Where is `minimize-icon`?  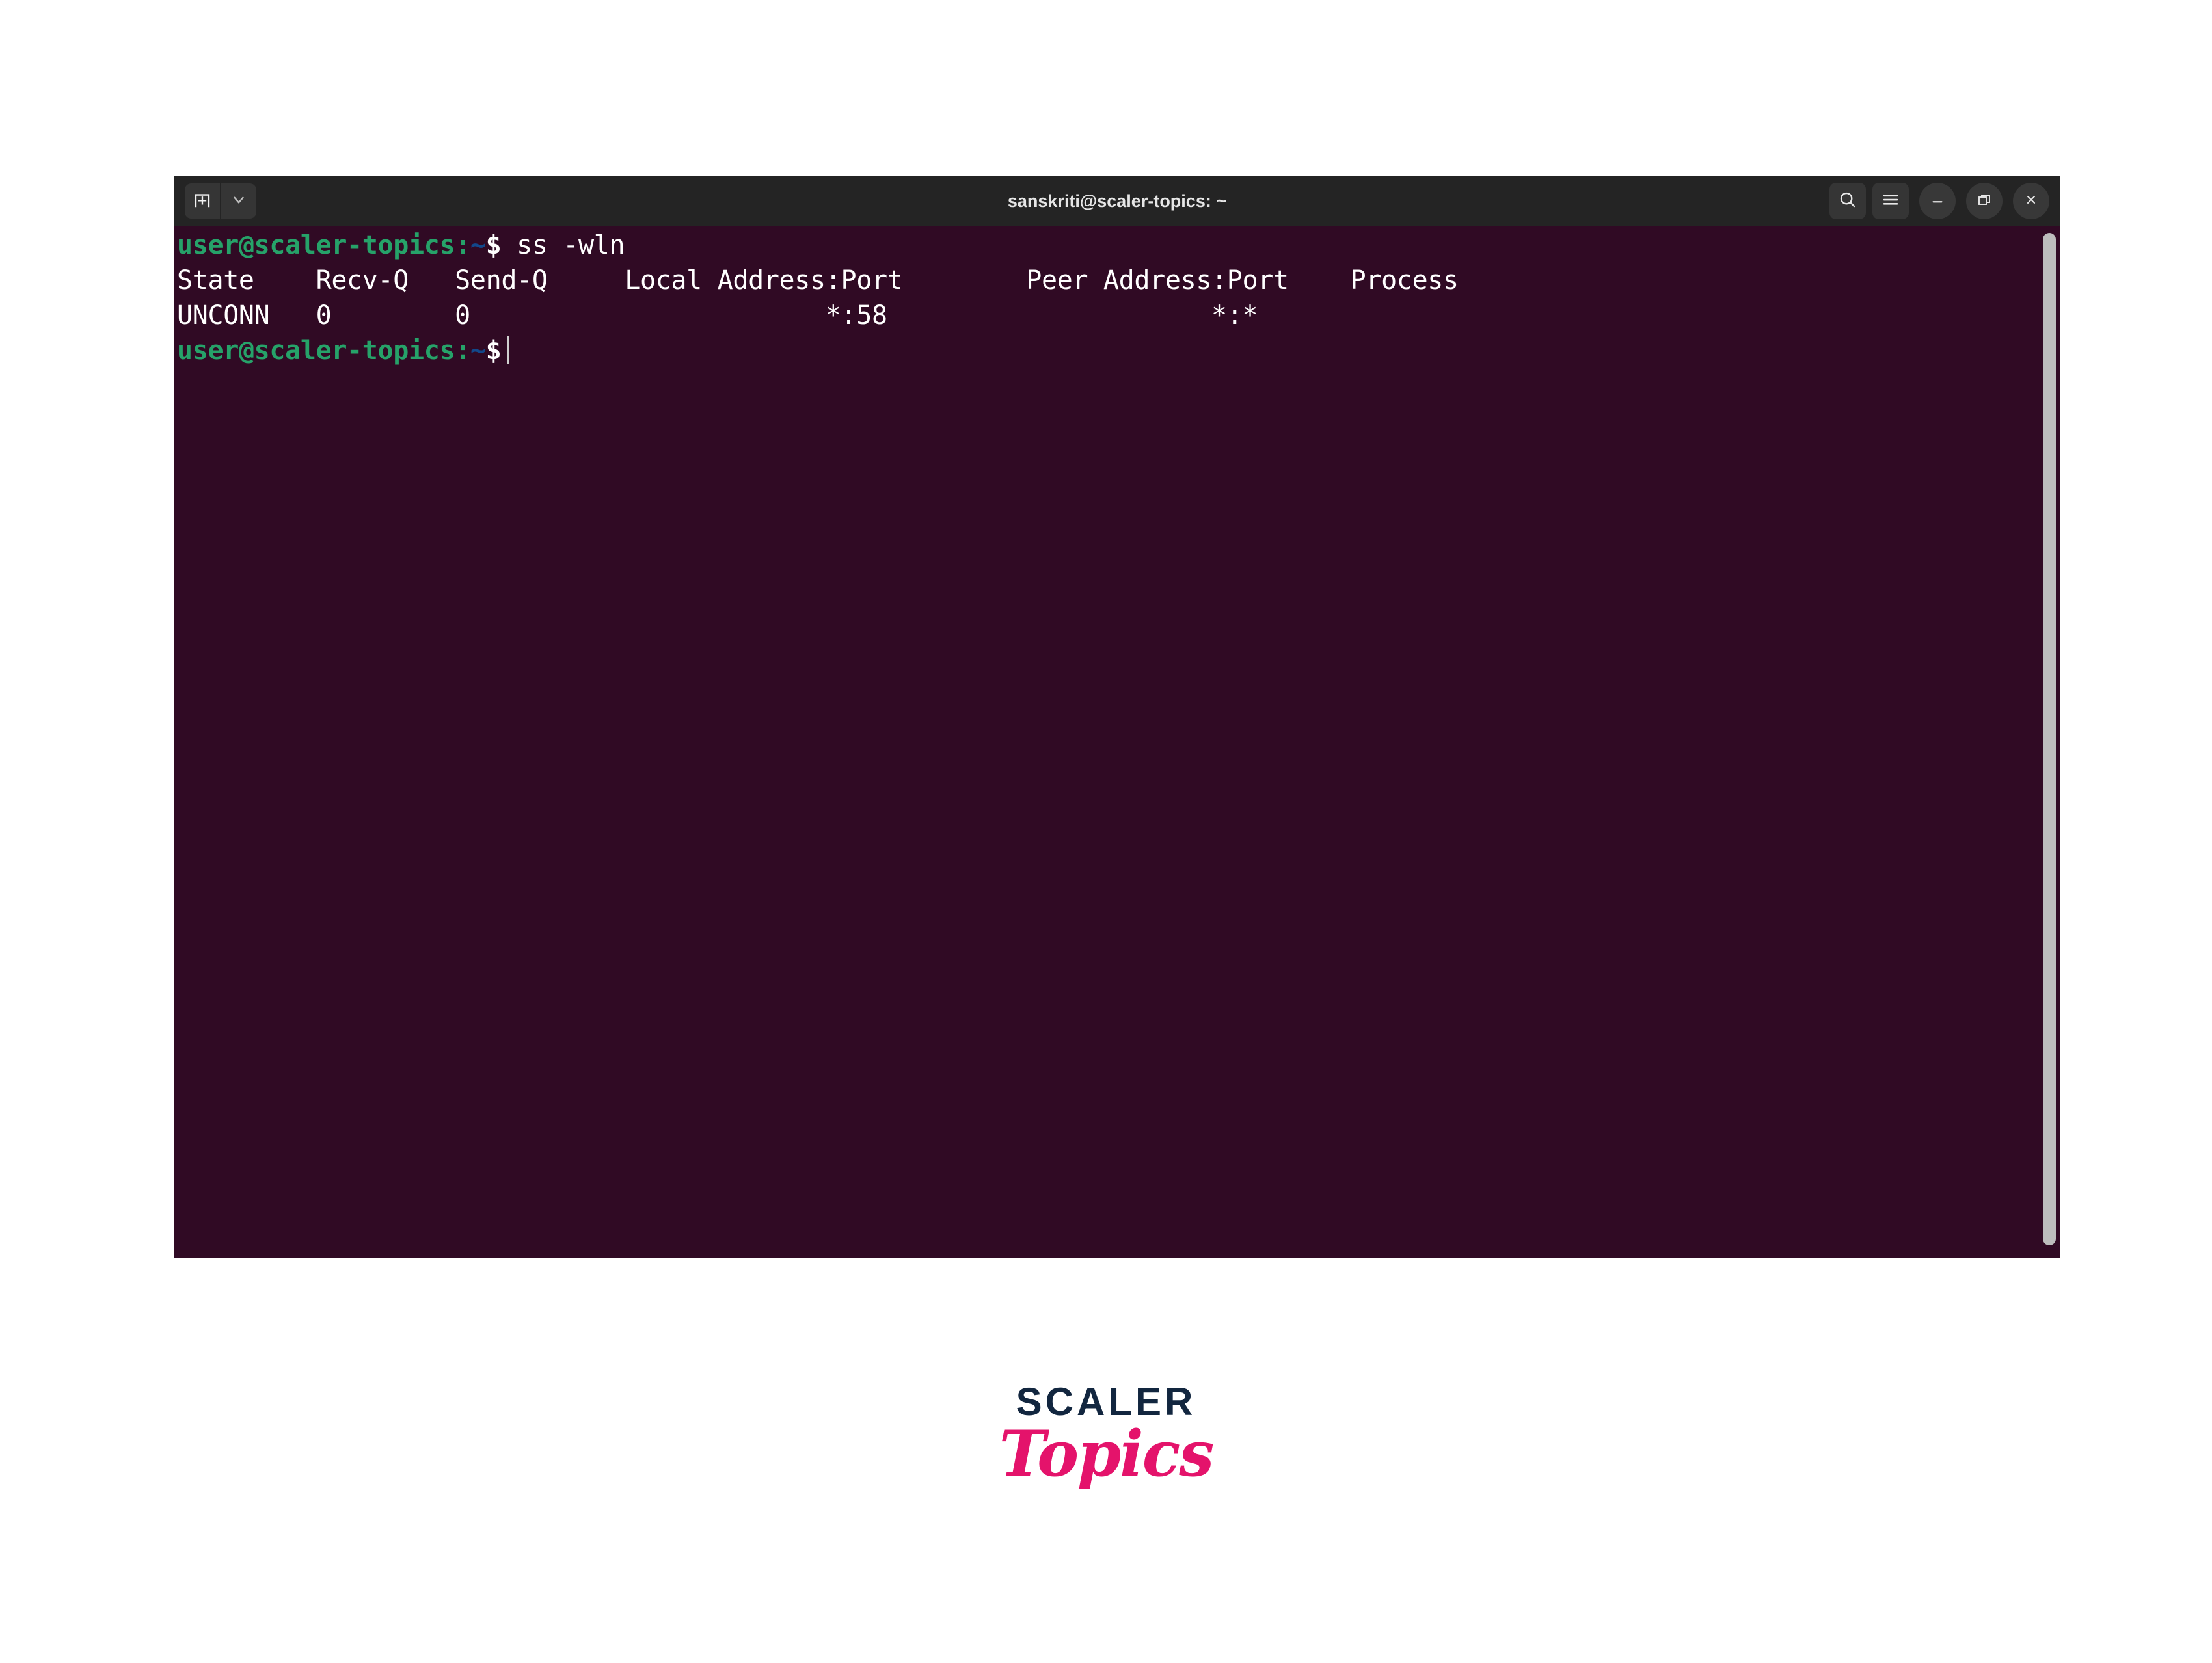
minimize-icon is located at coordinates (1938, 201).